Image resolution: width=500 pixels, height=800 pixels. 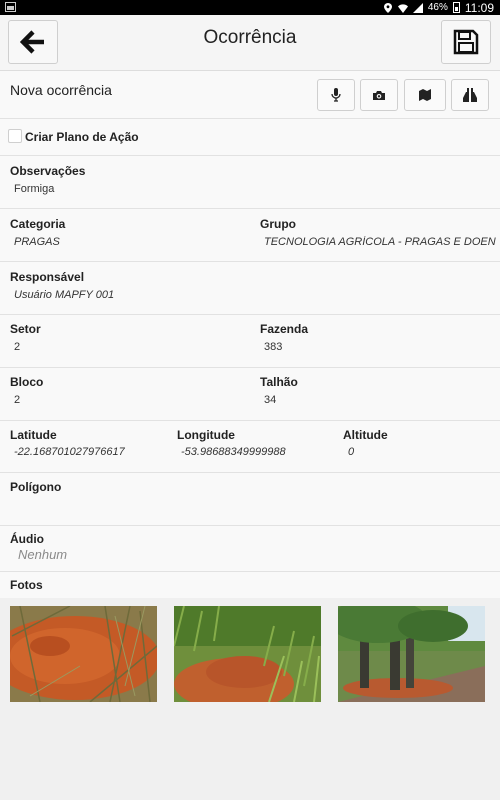 I want to click on audio-value: Nenhum, so click(x=43, y=554).